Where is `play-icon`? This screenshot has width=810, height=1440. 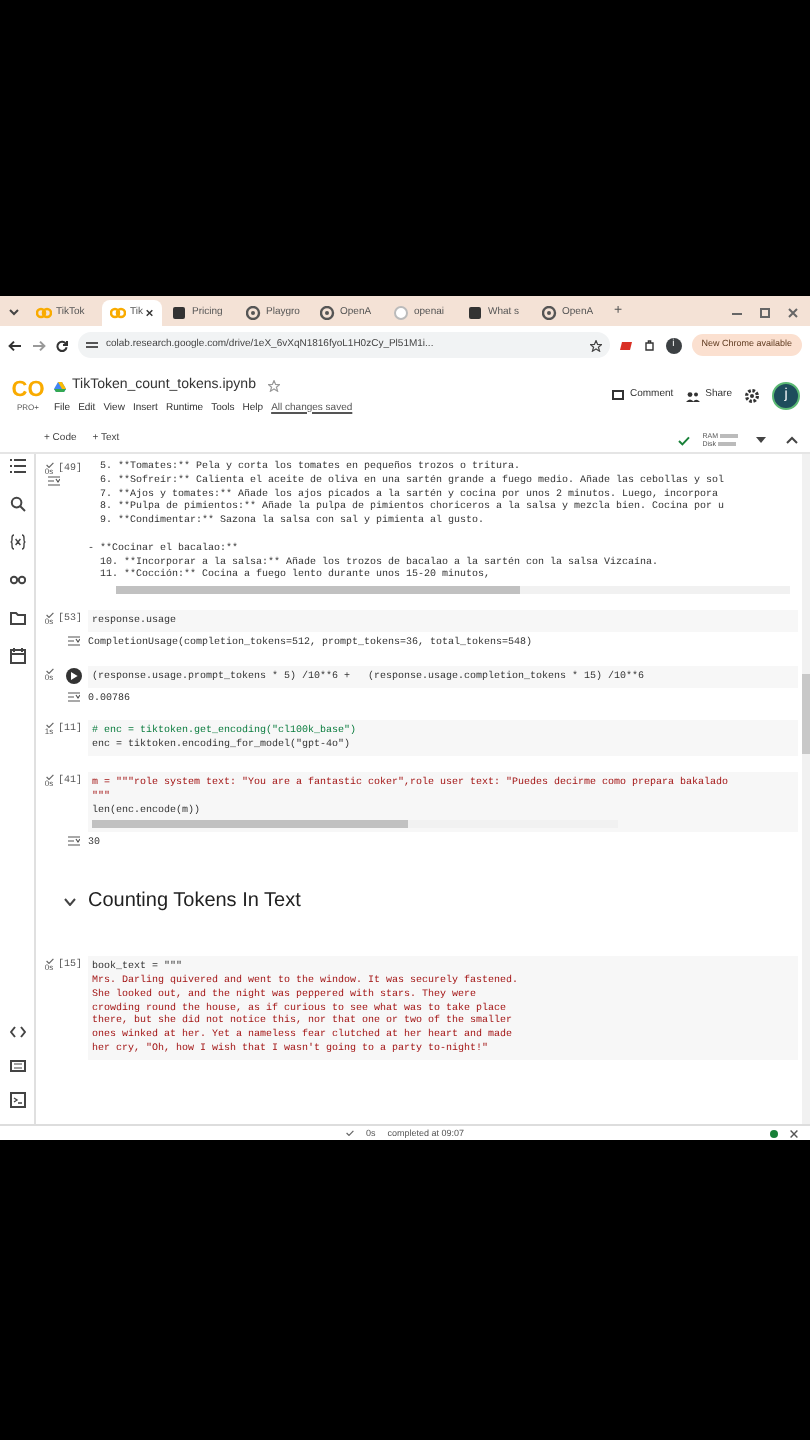
play-icon is located at coordinates (74, 675).